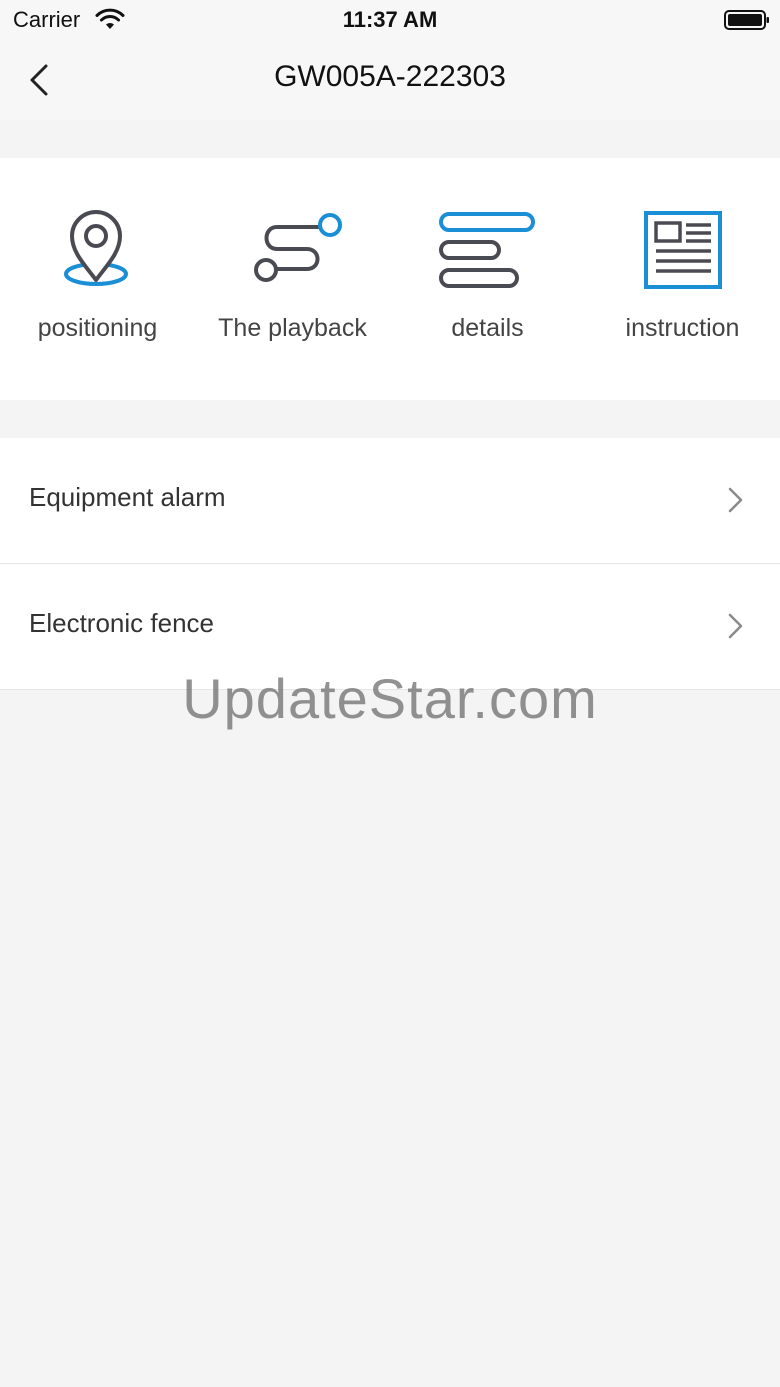 This screenshot has height=1387, width=780. I want to click on clock: 11:37 AM, so click(390, 19).